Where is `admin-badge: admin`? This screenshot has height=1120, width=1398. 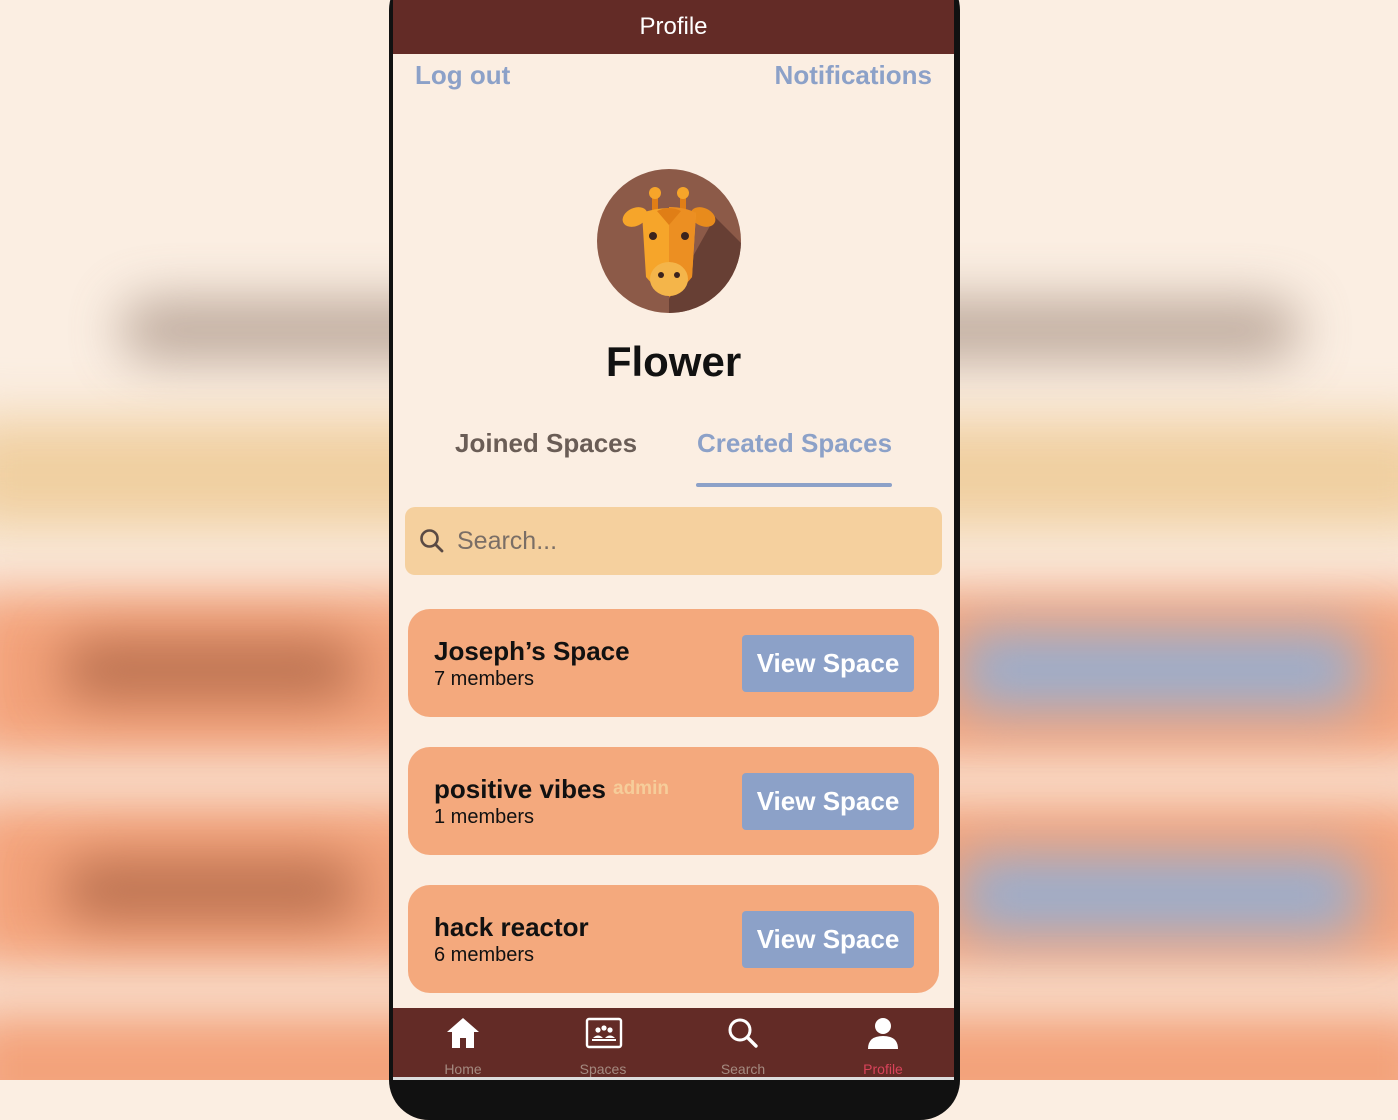
admin-badge: admin is located at coordinates (641, 788).